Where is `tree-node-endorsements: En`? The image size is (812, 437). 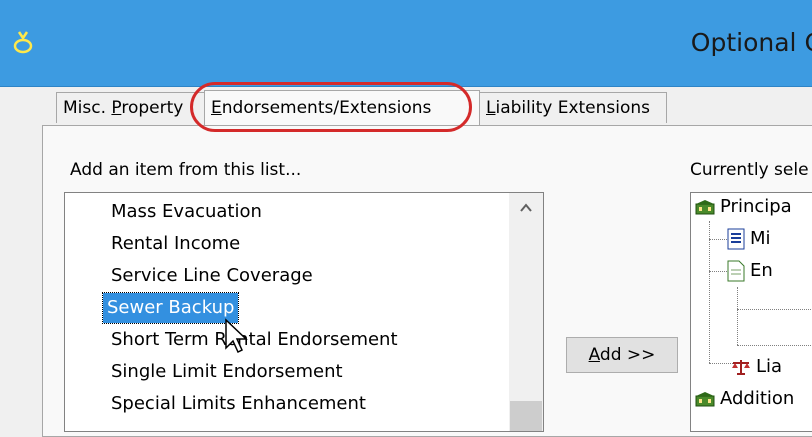
tree-node-endorsements: En is located at coordinates (750, 271).